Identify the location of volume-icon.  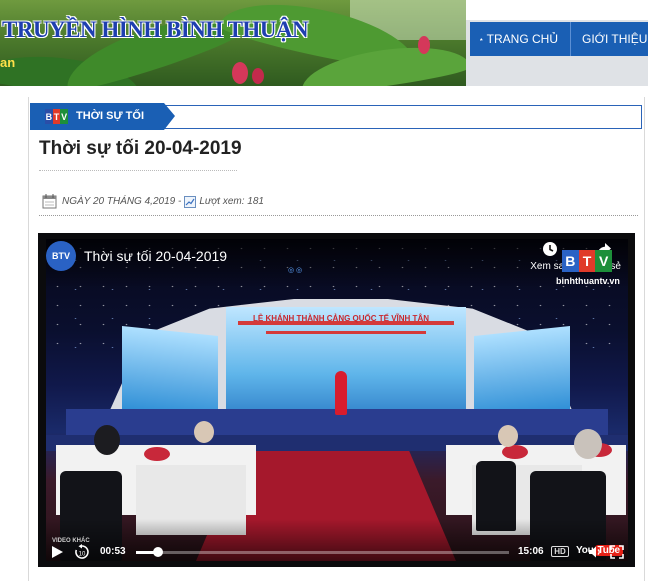
(595, 552).